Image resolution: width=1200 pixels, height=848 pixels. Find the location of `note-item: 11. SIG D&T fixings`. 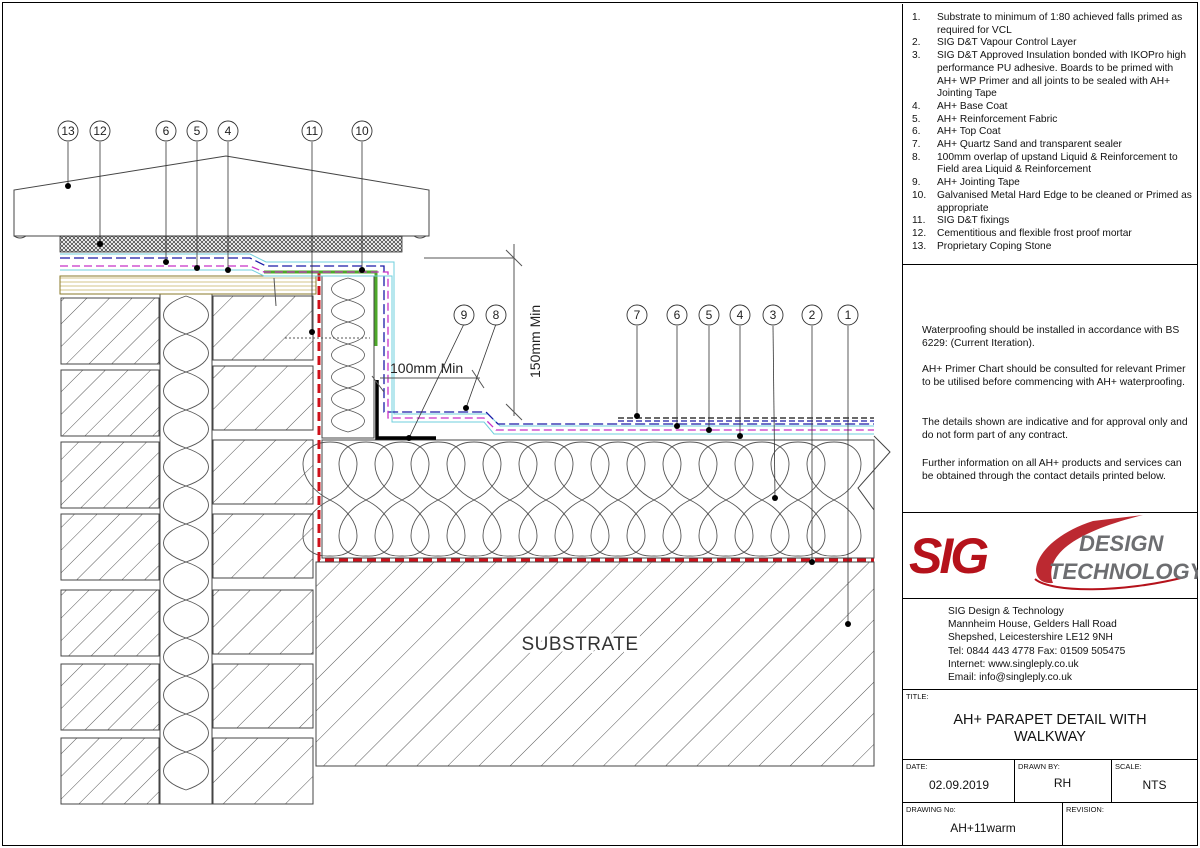

note-item: 11. SIG D&T fixings is located at coordinates (961, 221).